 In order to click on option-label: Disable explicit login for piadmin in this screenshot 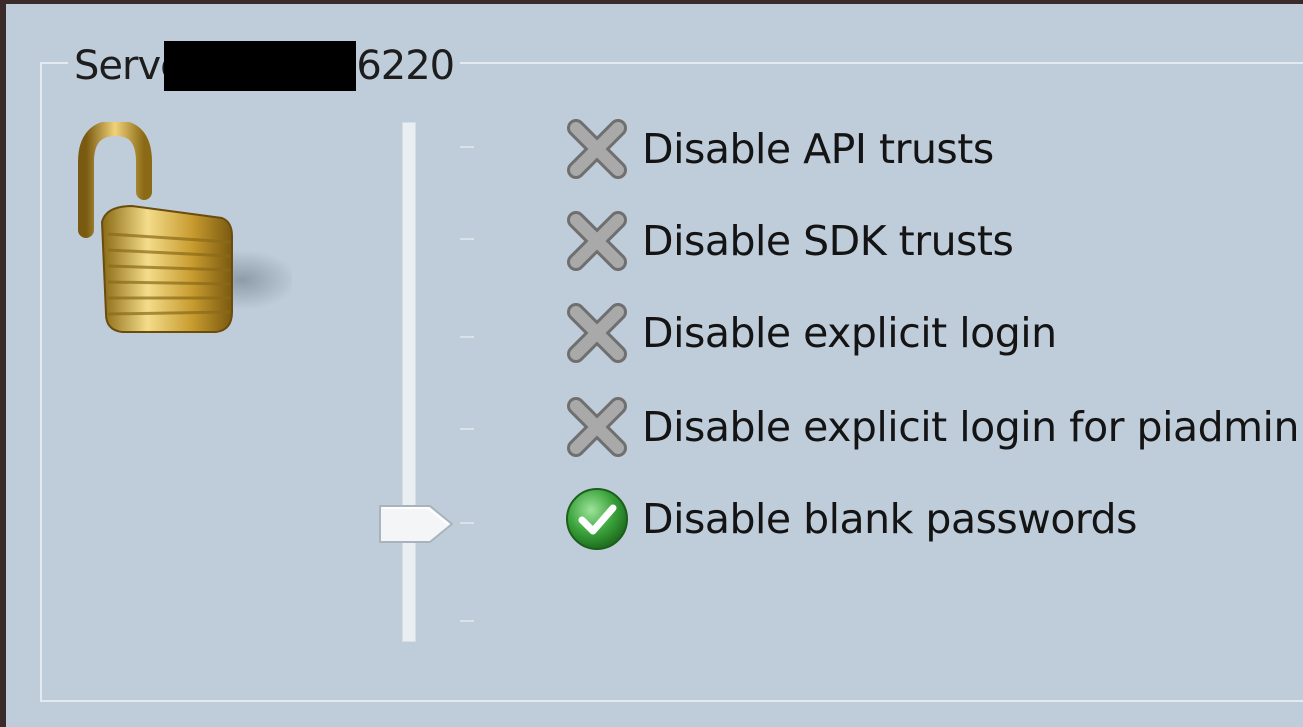, I will do `click(970, 427)`.